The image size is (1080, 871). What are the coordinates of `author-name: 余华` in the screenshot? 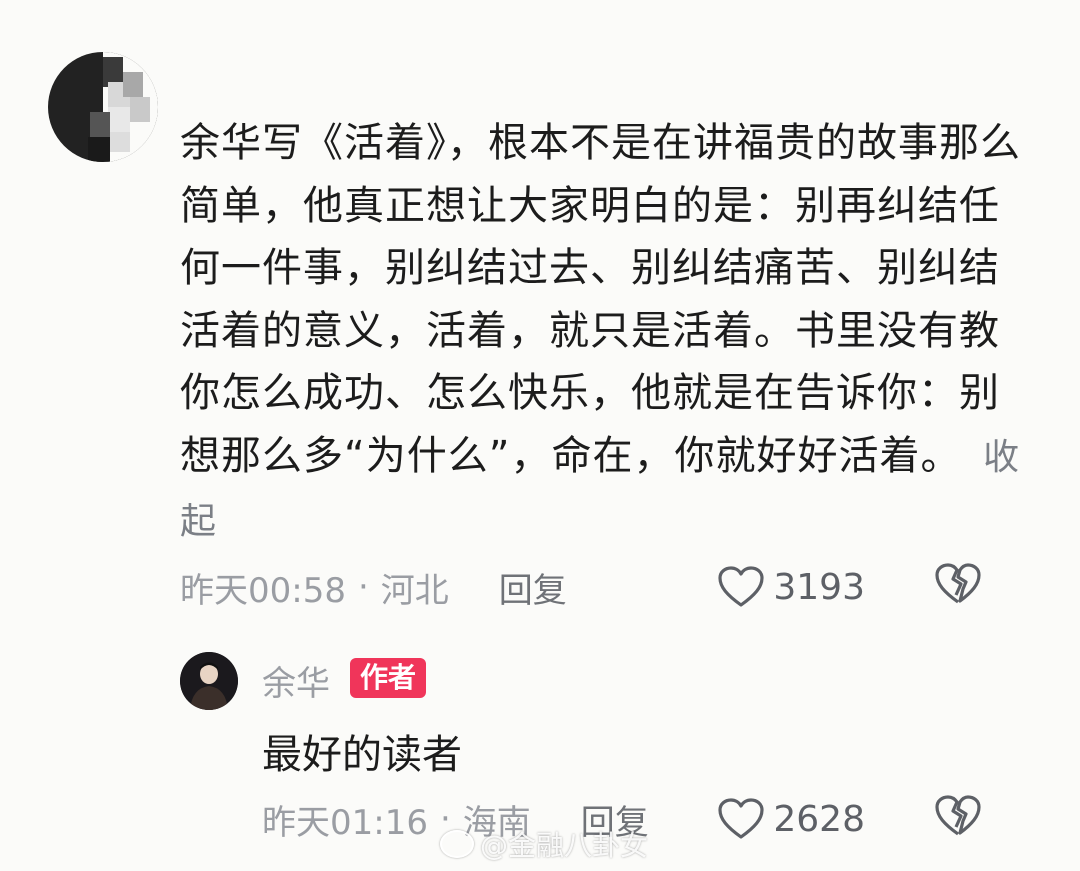 It's located at (296, 680).